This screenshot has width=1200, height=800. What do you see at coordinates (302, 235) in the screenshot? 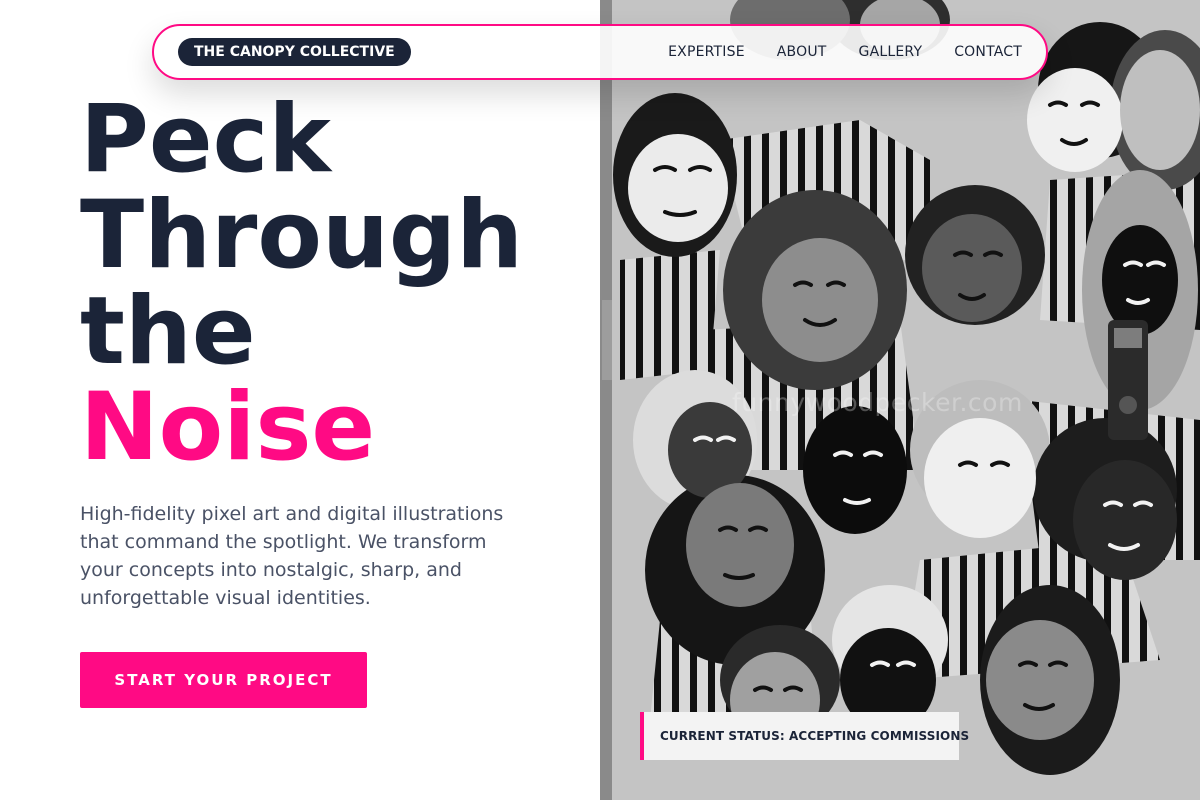
I see `hero-title-line: Through` at bounding box center [302, 235].